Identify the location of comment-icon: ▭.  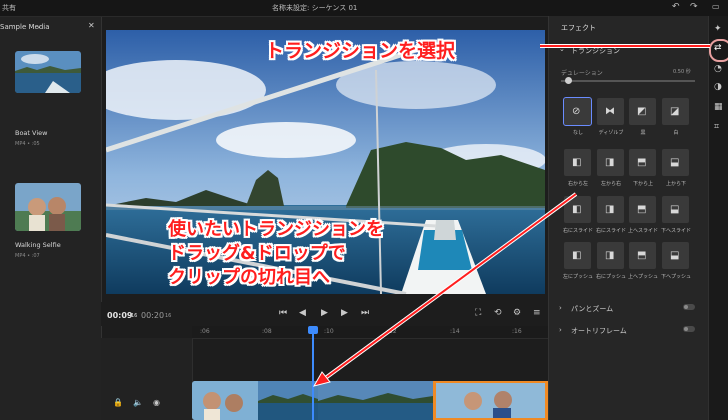
(716, 6).